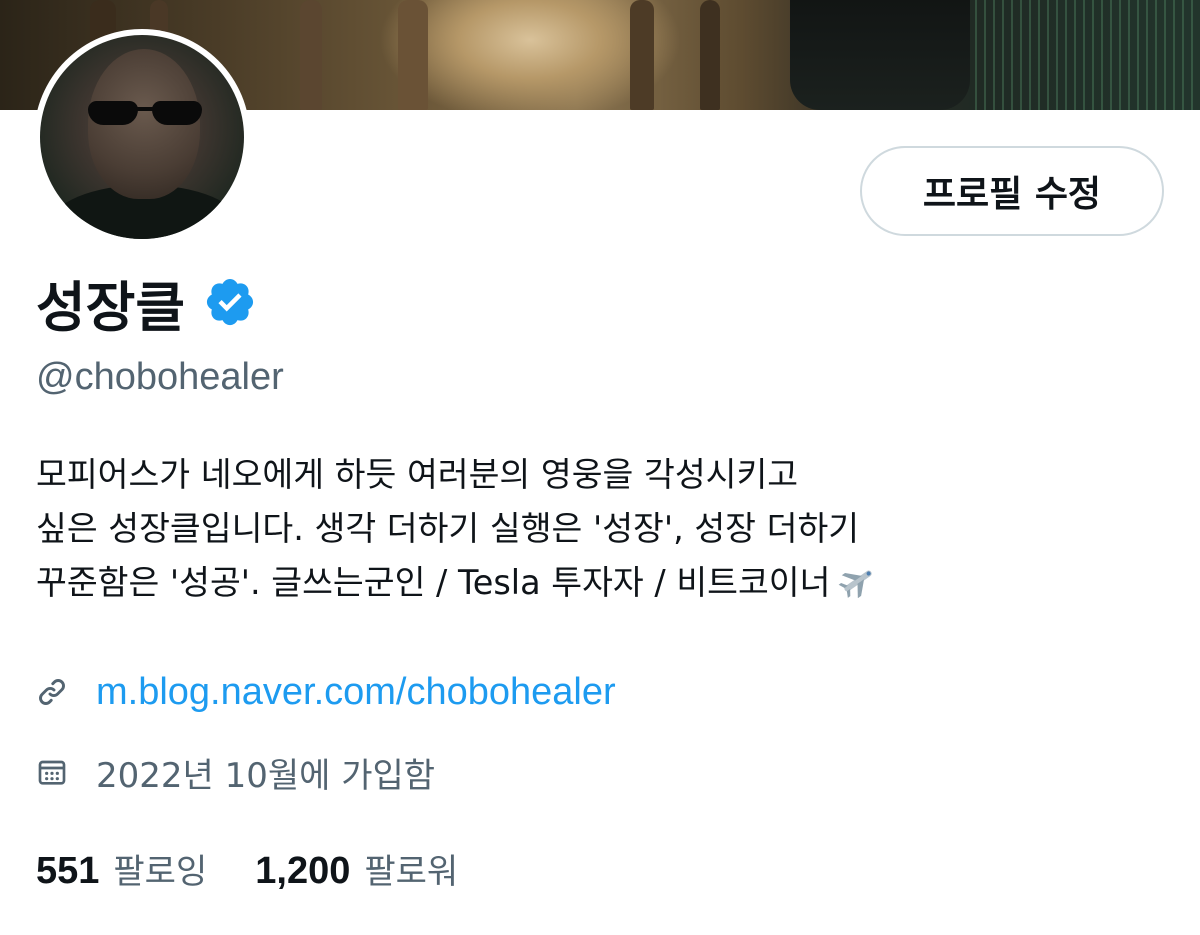  I want to click on avatar-image, so click(142, 137).